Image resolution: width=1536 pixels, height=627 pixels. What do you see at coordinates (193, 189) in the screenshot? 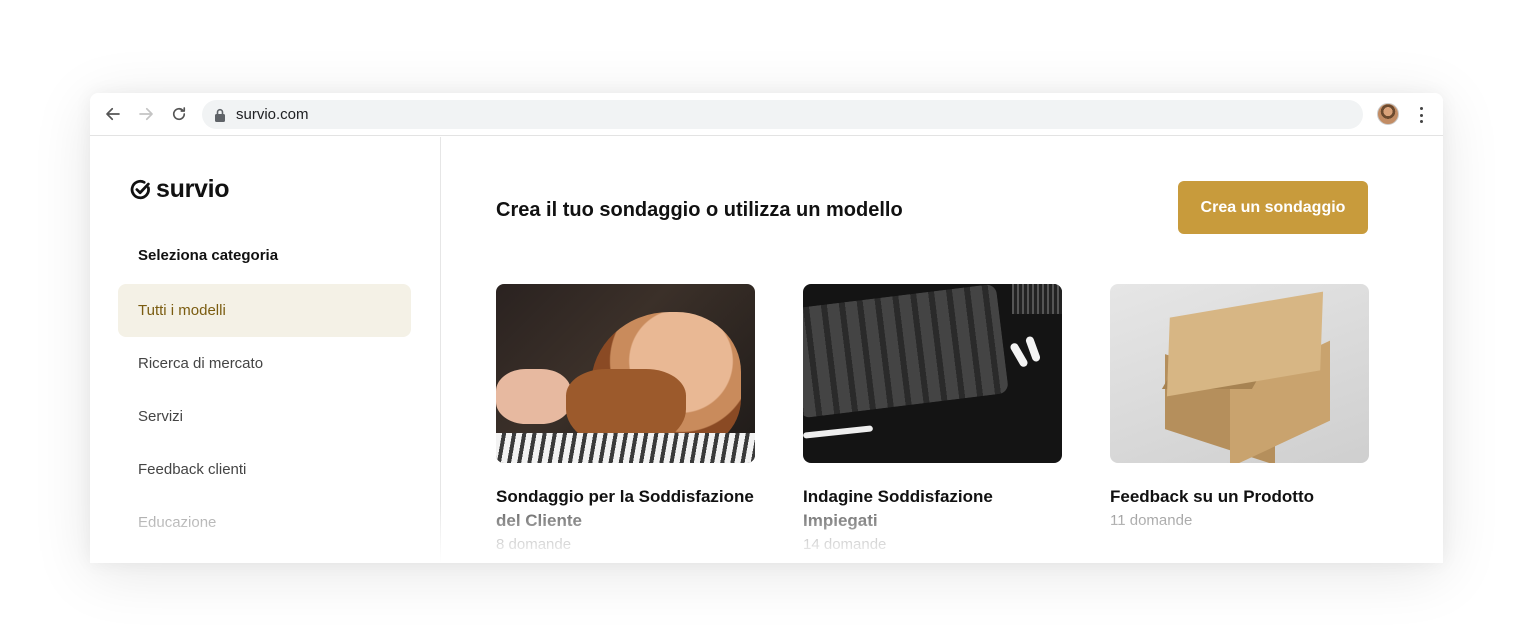
I see `logo-text: survio` at bounding box center [193, 189].